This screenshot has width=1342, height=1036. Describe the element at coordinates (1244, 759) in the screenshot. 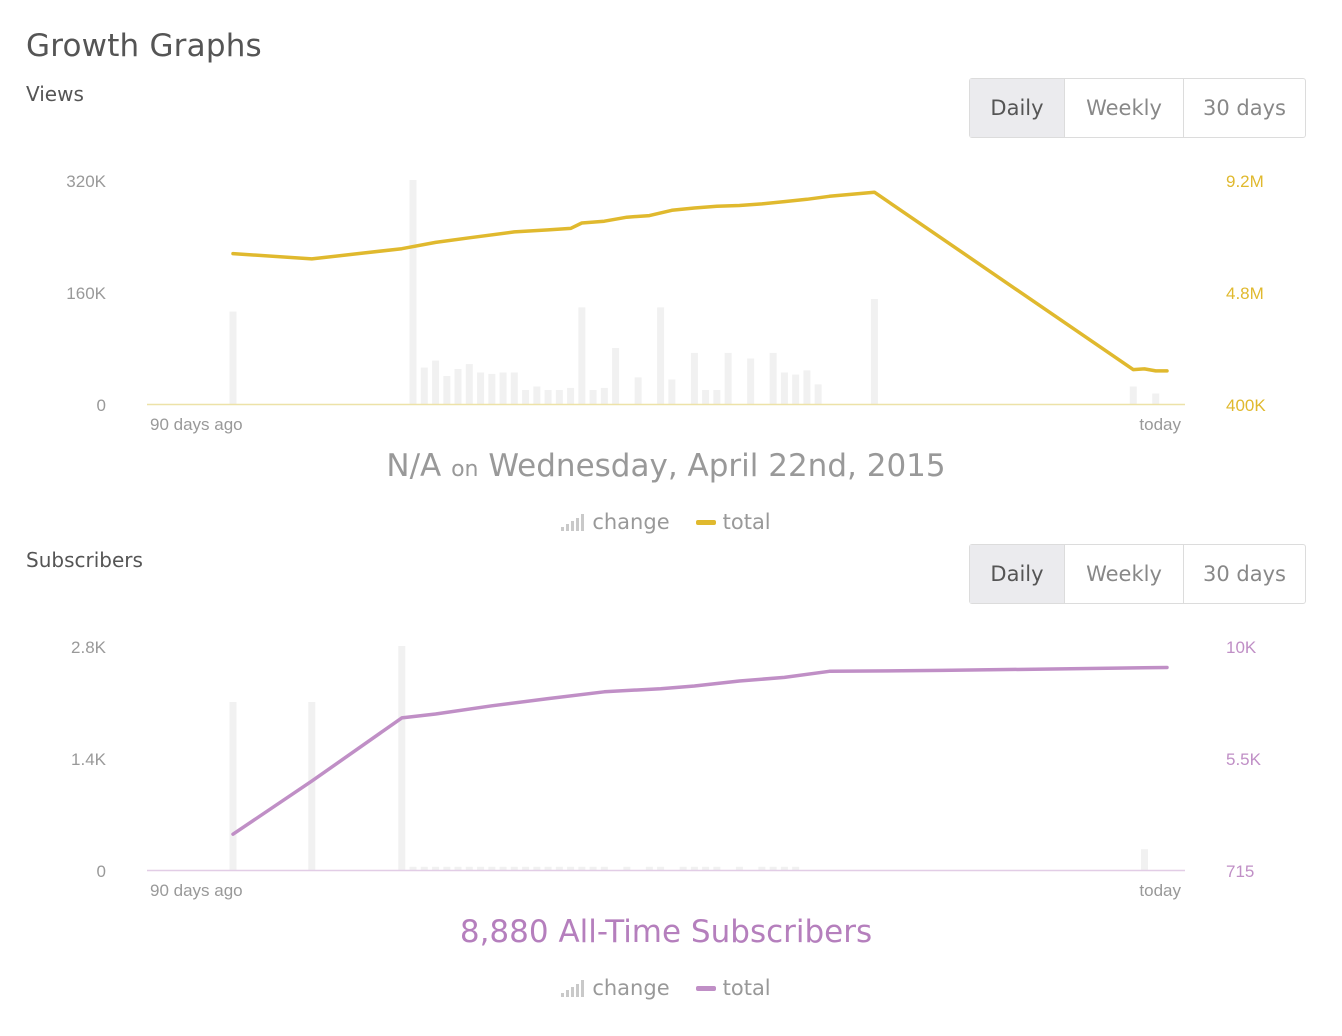

I see `right-axis-tick-label: 5.5K` at that location.